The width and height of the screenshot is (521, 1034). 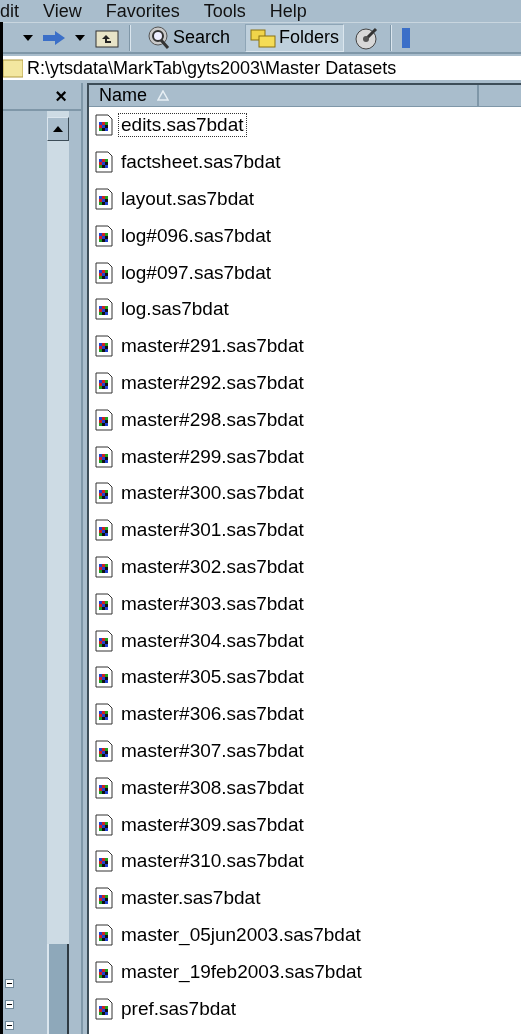 What do you see at coordinates (62, 11) in the screenshot?
I see `menu-item: View` at bounding box center [62, 11].